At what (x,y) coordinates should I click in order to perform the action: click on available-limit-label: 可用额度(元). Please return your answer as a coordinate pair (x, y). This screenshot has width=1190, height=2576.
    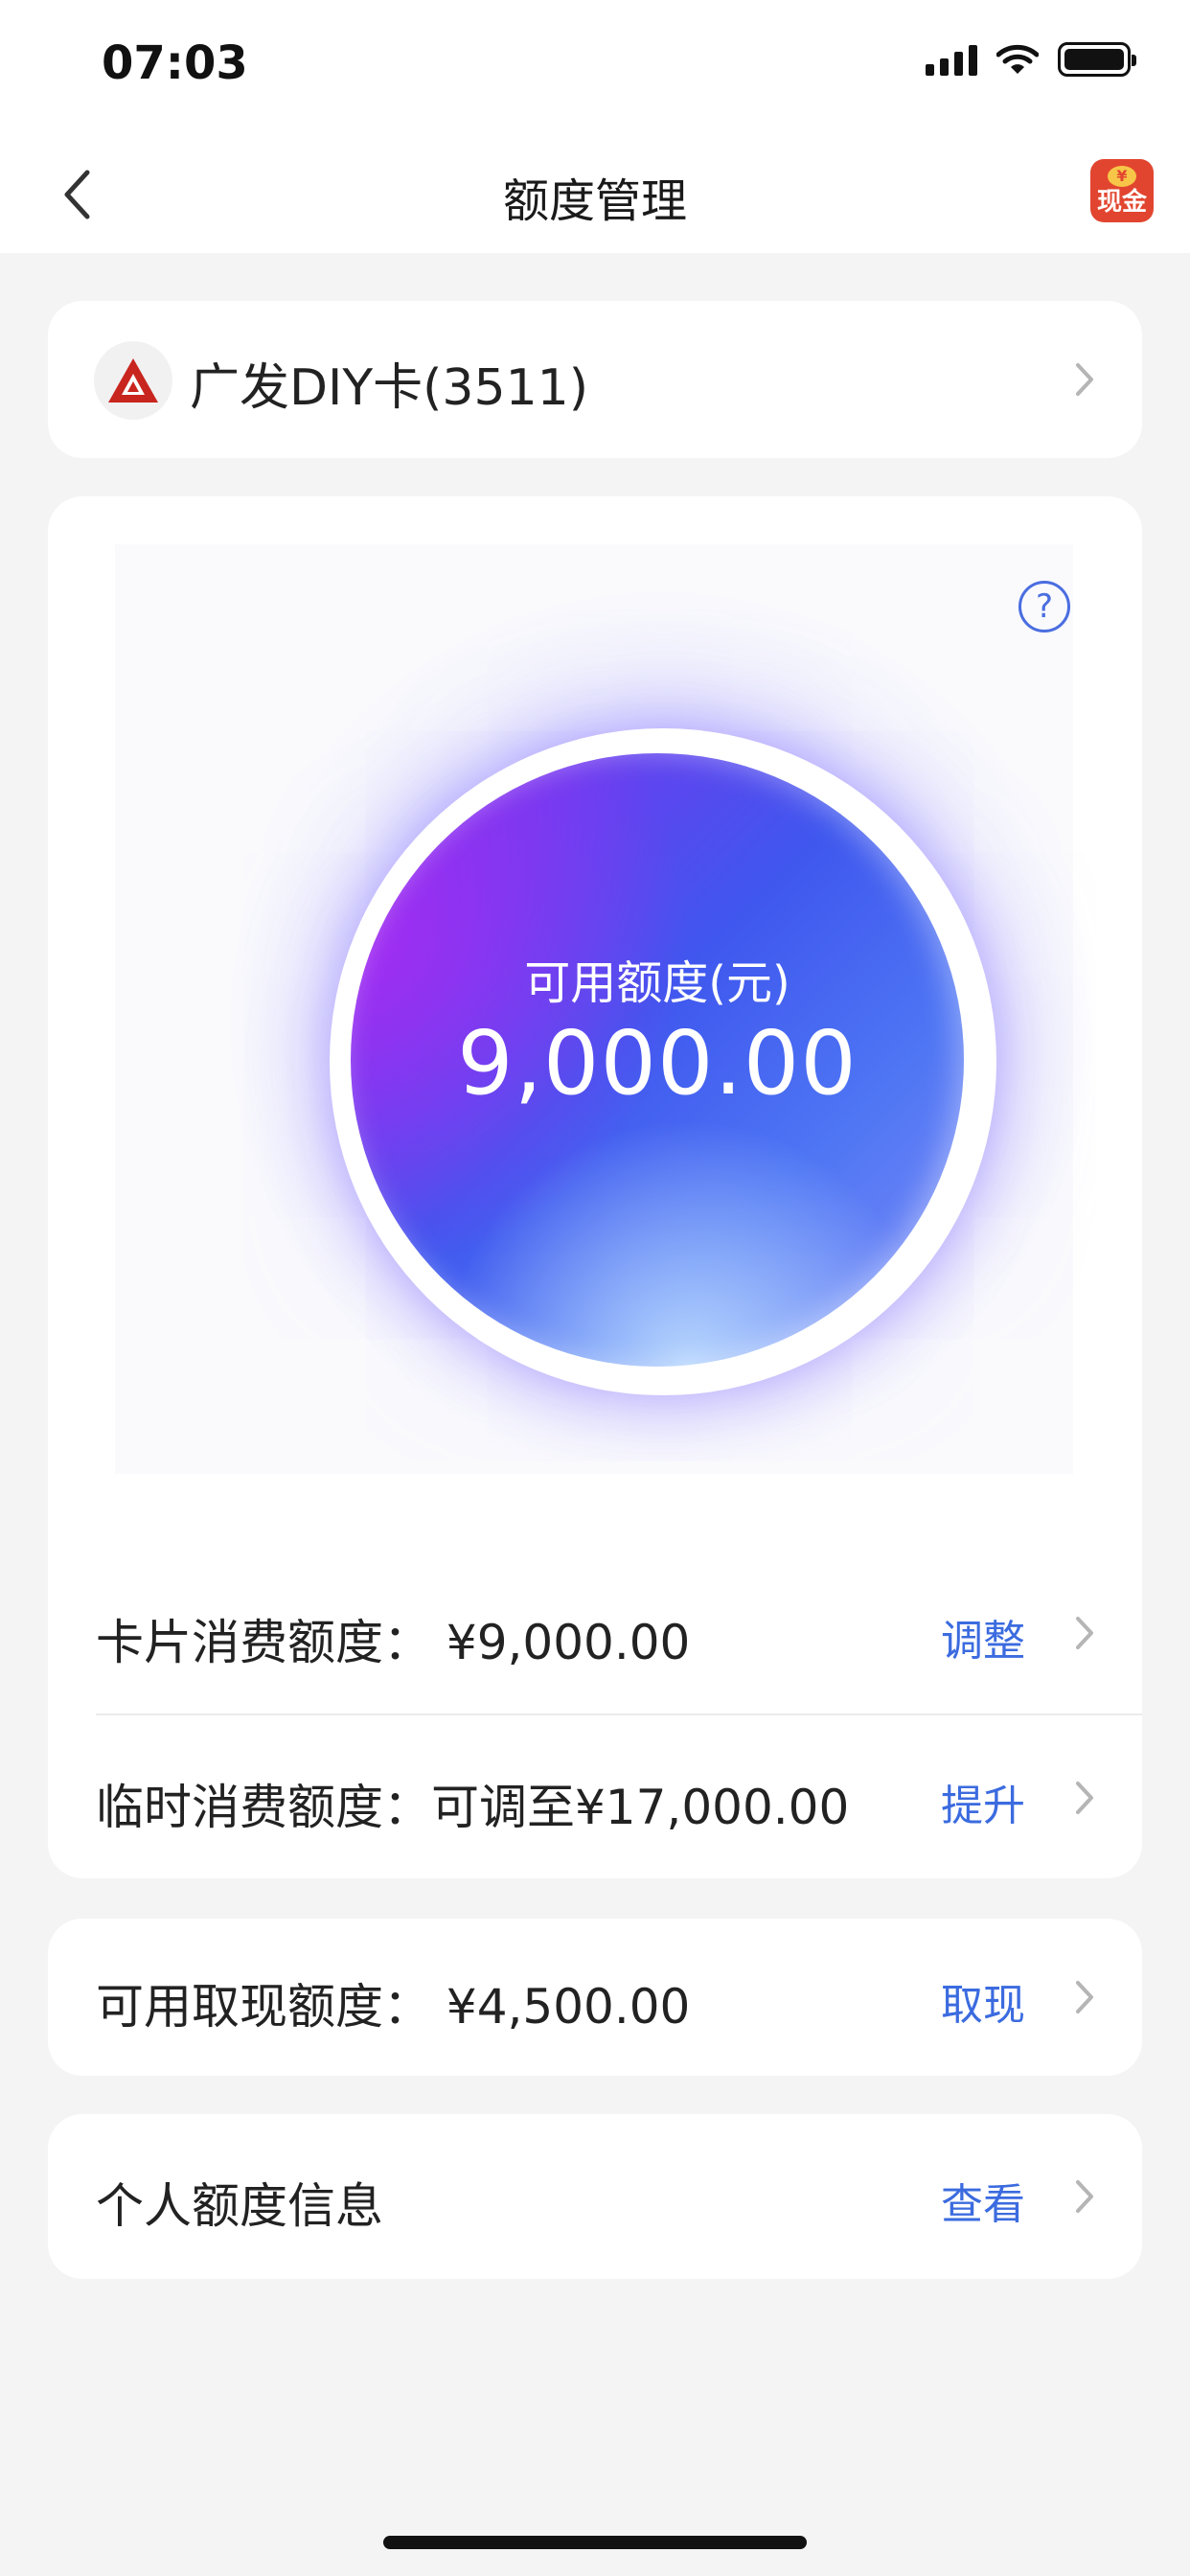
    Looking at the image, I should click on (657, 983).